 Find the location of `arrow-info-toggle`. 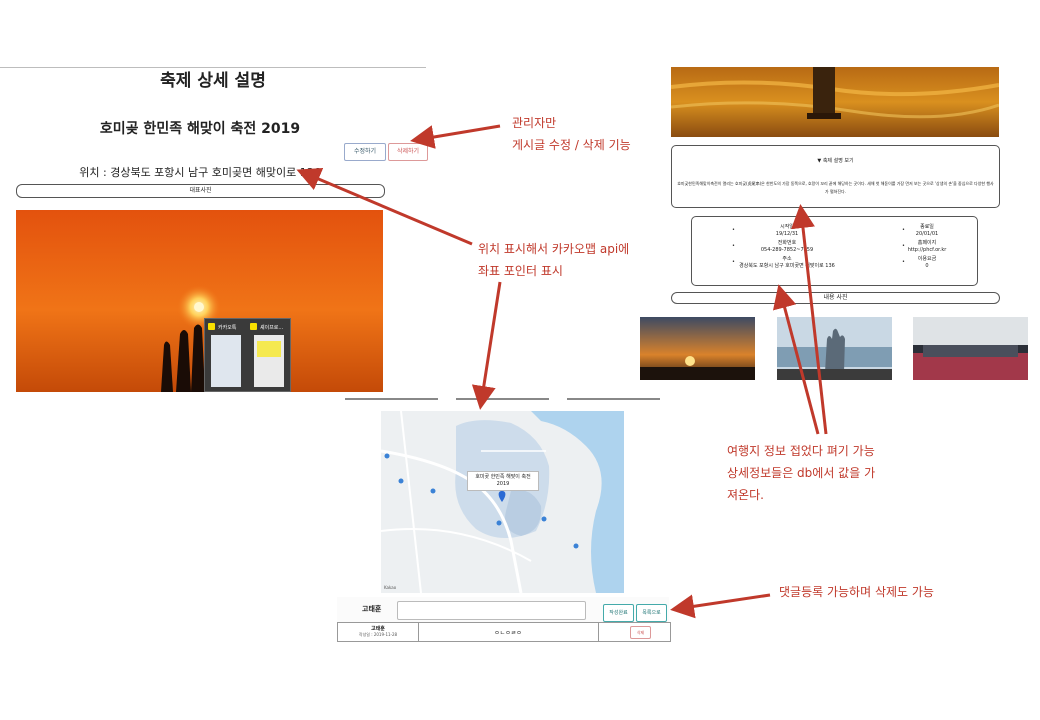

arrow-info-toggle is located at coordinates (809, 319).